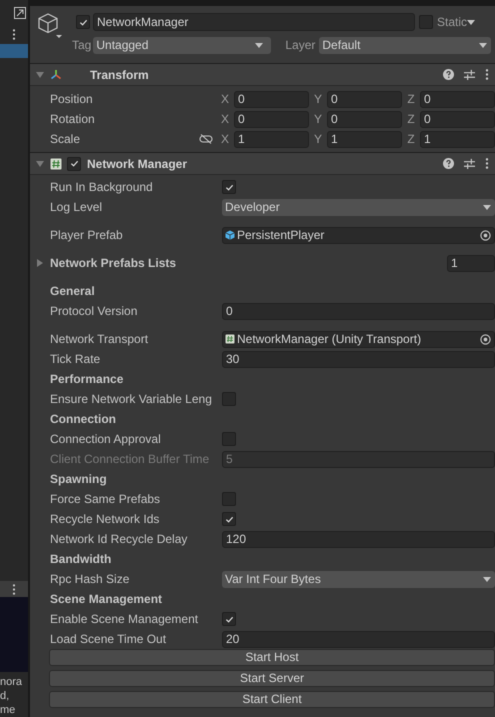 Image resolution: width=495 pixels, height=717 pixels. I want to click on property-label: Rotation, so click(73, 119).